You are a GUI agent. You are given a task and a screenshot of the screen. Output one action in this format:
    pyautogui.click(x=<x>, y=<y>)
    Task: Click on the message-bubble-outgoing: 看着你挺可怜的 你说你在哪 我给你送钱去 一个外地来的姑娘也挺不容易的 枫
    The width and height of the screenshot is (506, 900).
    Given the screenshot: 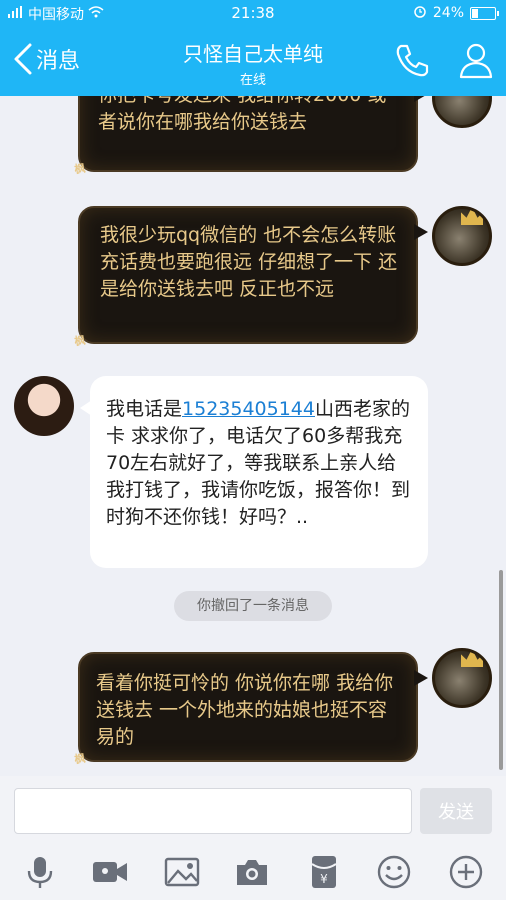 What is the action you would take?
    pyautogui.click(x=251, y=709)
    